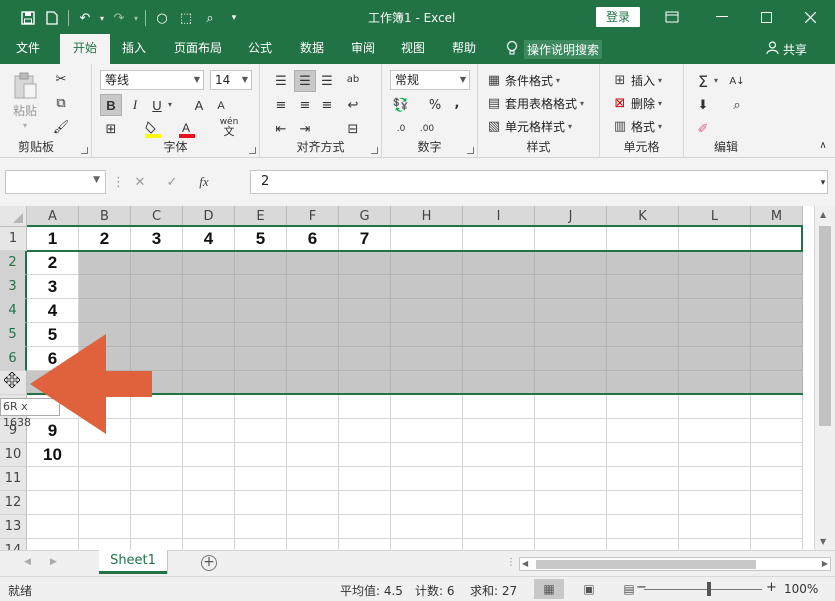 The image size is (835, 601). Describe the element at coordinates (637, 126) in the screenshot. I see `format-cells-button: ▥ 格式 ▾` at that location.